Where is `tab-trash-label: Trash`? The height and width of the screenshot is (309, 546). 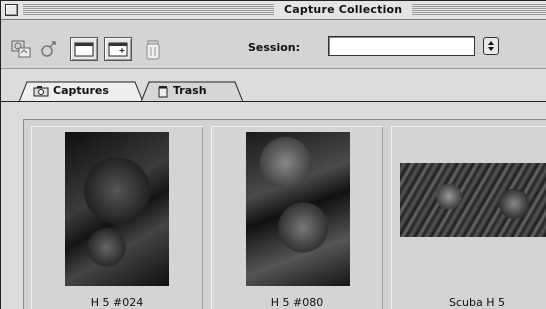 tab-trash-label: Trash is located at coordinates (190, 90).